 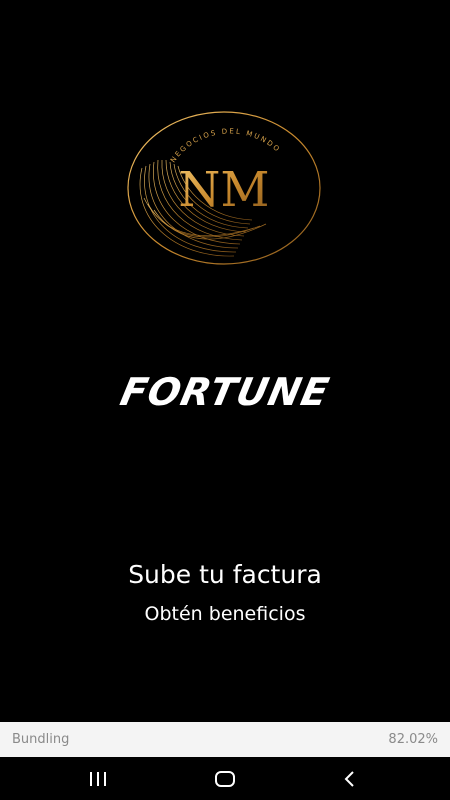 I want to click on bundling-label: Bundling, so click(x=41, y=739).